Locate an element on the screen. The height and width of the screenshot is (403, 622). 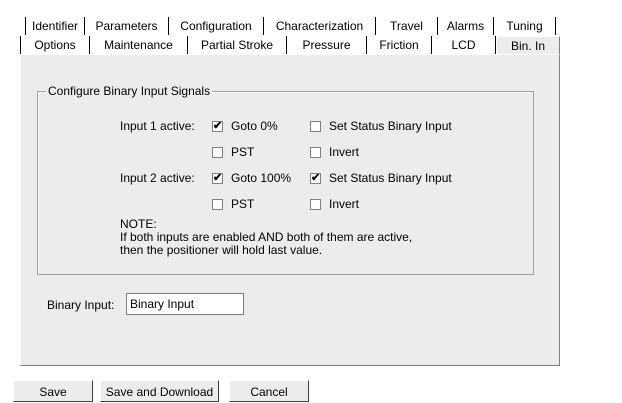
tab-travel: Travel is located at coordinates (407, 26).